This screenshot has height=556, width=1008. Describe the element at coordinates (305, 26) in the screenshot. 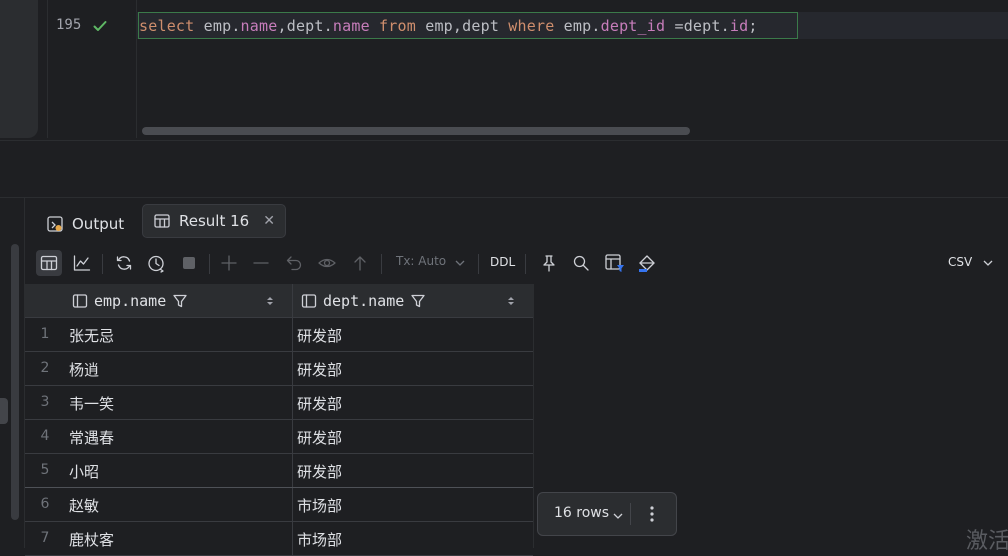

I see `sql-token: ,dept.` at that location.